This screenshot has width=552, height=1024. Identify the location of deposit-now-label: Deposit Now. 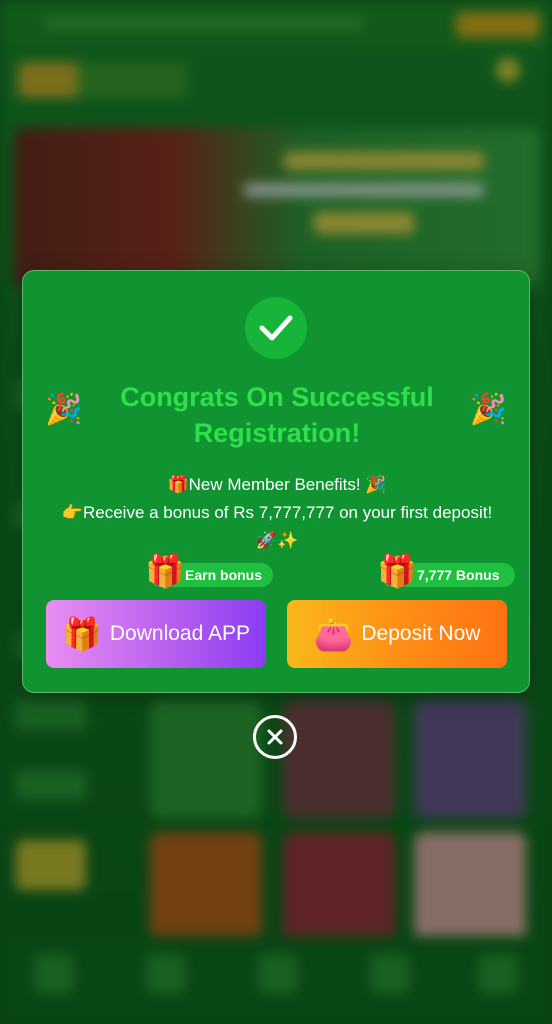
(421, 633).